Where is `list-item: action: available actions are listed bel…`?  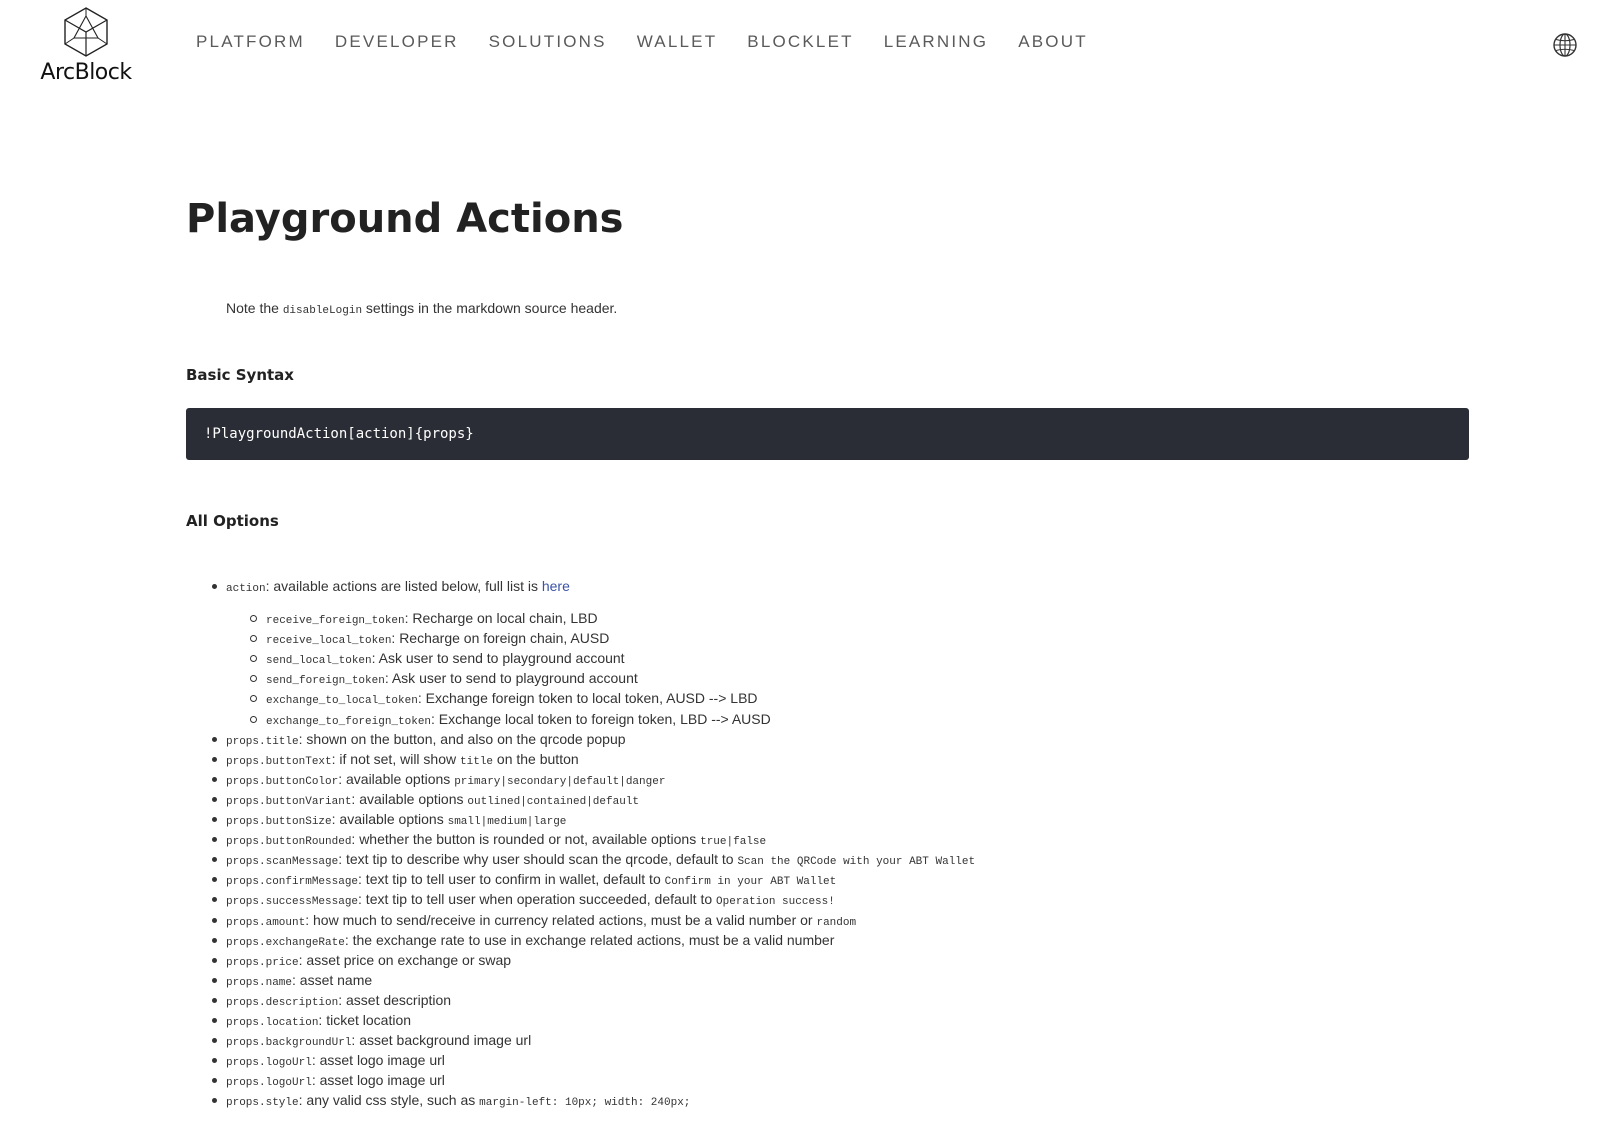 list-item: action: available actions are listed bel… is located at coordinates (839, 586).